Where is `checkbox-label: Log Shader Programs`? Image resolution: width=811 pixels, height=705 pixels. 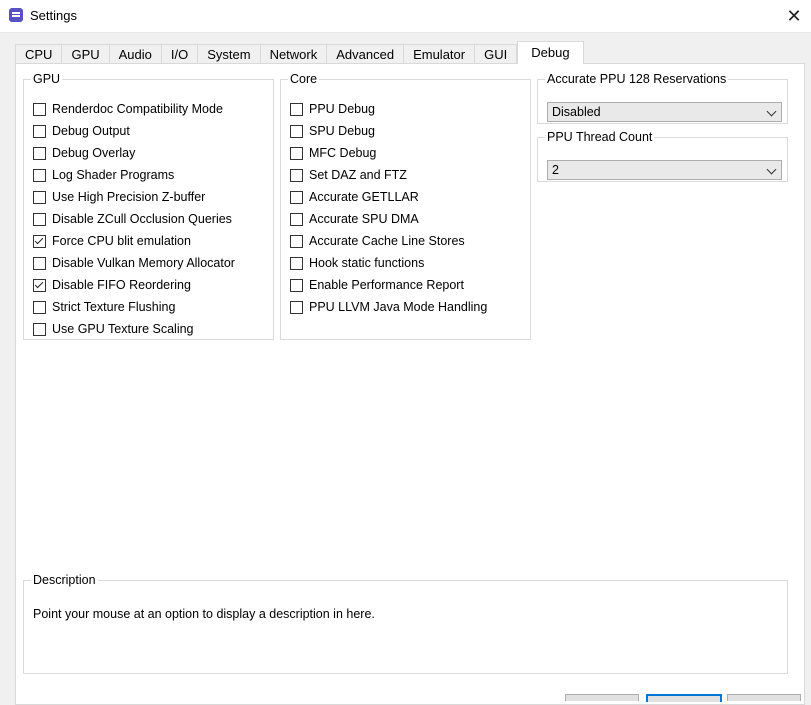
checkbox-label: Log Shader Programs is located at coordinates (113, 175).